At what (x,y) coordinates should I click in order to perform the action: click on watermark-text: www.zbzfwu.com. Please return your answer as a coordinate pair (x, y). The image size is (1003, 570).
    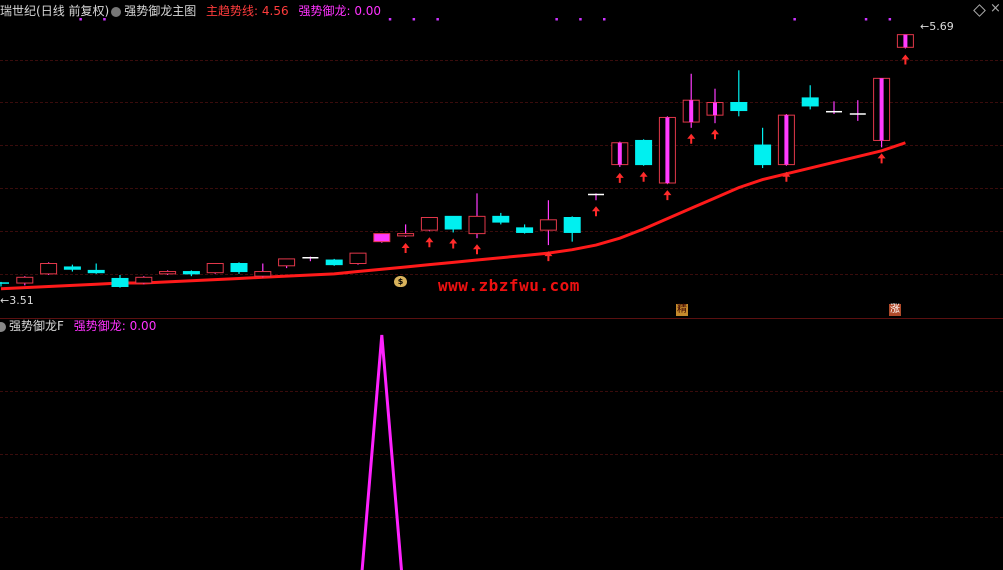
    Looking at the image, I should click on (509, 285).